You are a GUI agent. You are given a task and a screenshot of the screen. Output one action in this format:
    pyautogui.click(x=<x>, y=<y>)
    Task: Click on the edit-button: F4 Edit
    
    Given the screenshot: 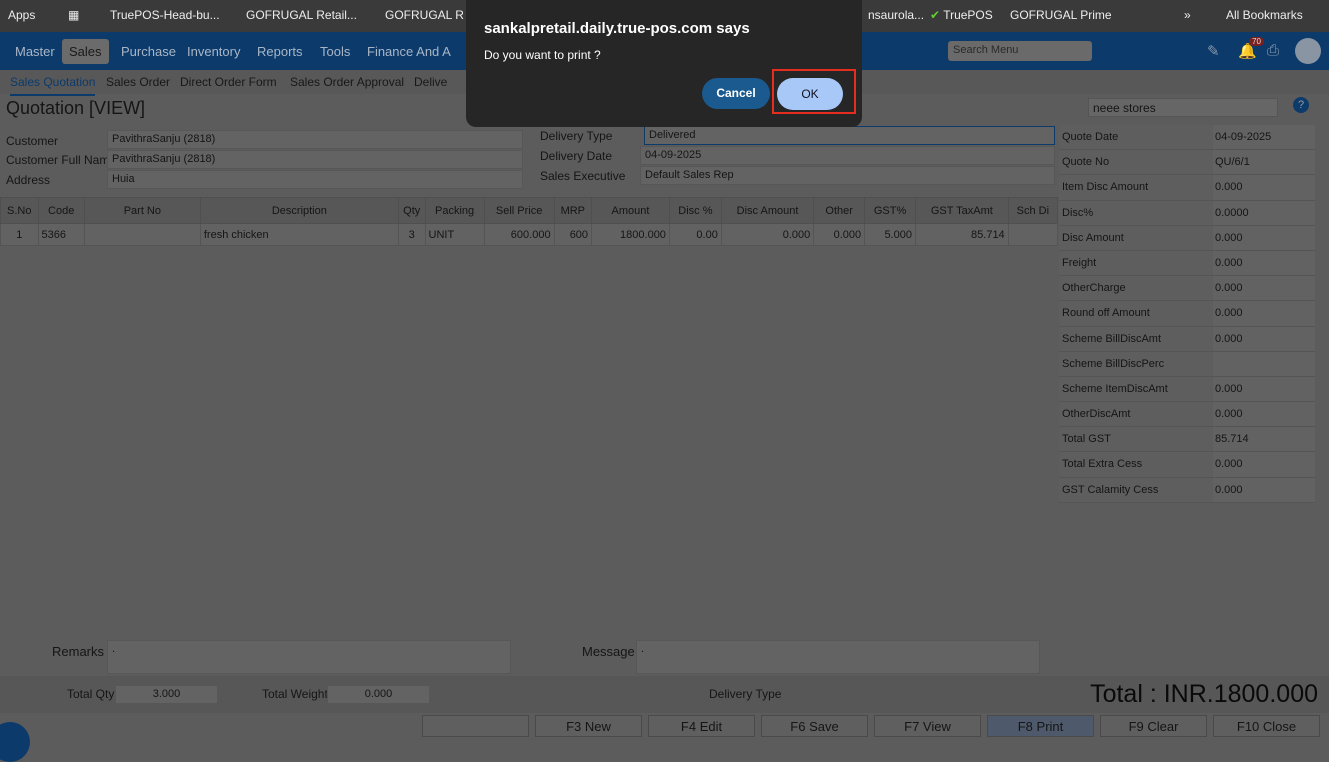 What is the action you would take?
    pyautogui.click(x=701, y=726)
    